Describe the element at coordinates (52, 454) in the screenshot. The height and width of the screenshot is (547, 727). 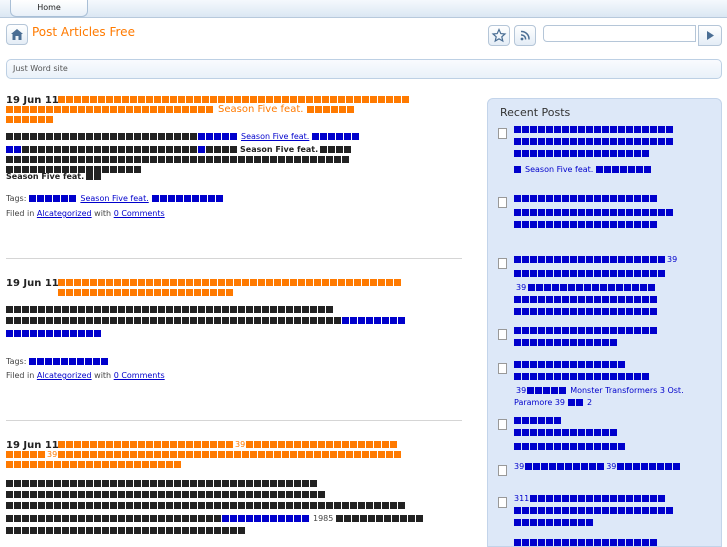
I see `post-title-number2: 39` at that location.